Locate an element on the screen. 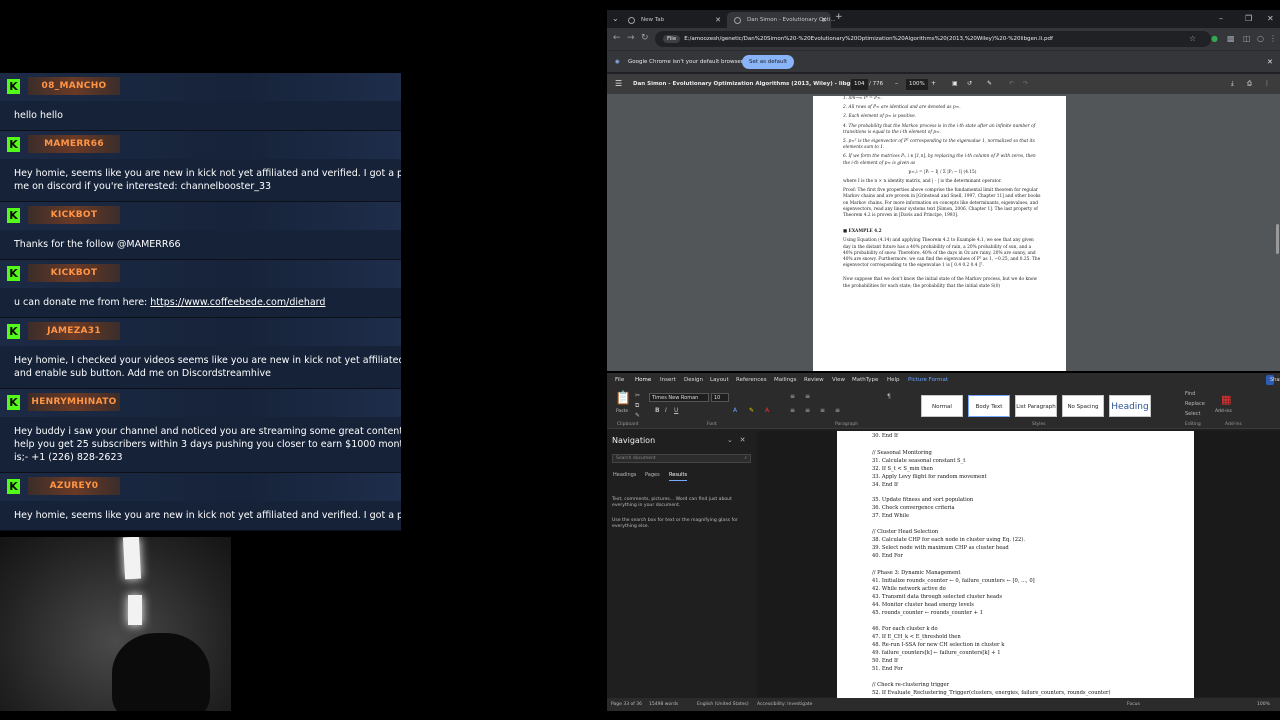  style-list-paragraph: List Paragraph is located at coordinates (1036, 406).